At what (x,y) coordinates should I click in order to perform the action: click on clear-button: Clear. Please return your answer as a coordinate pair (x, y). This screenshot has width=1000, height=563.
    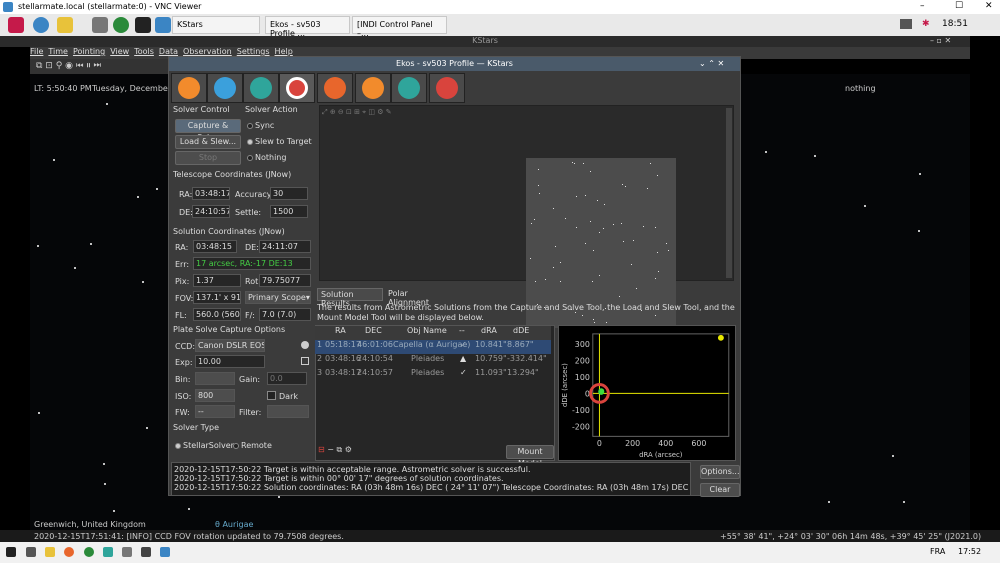
    Looking at the image, I should click on (720, 490).